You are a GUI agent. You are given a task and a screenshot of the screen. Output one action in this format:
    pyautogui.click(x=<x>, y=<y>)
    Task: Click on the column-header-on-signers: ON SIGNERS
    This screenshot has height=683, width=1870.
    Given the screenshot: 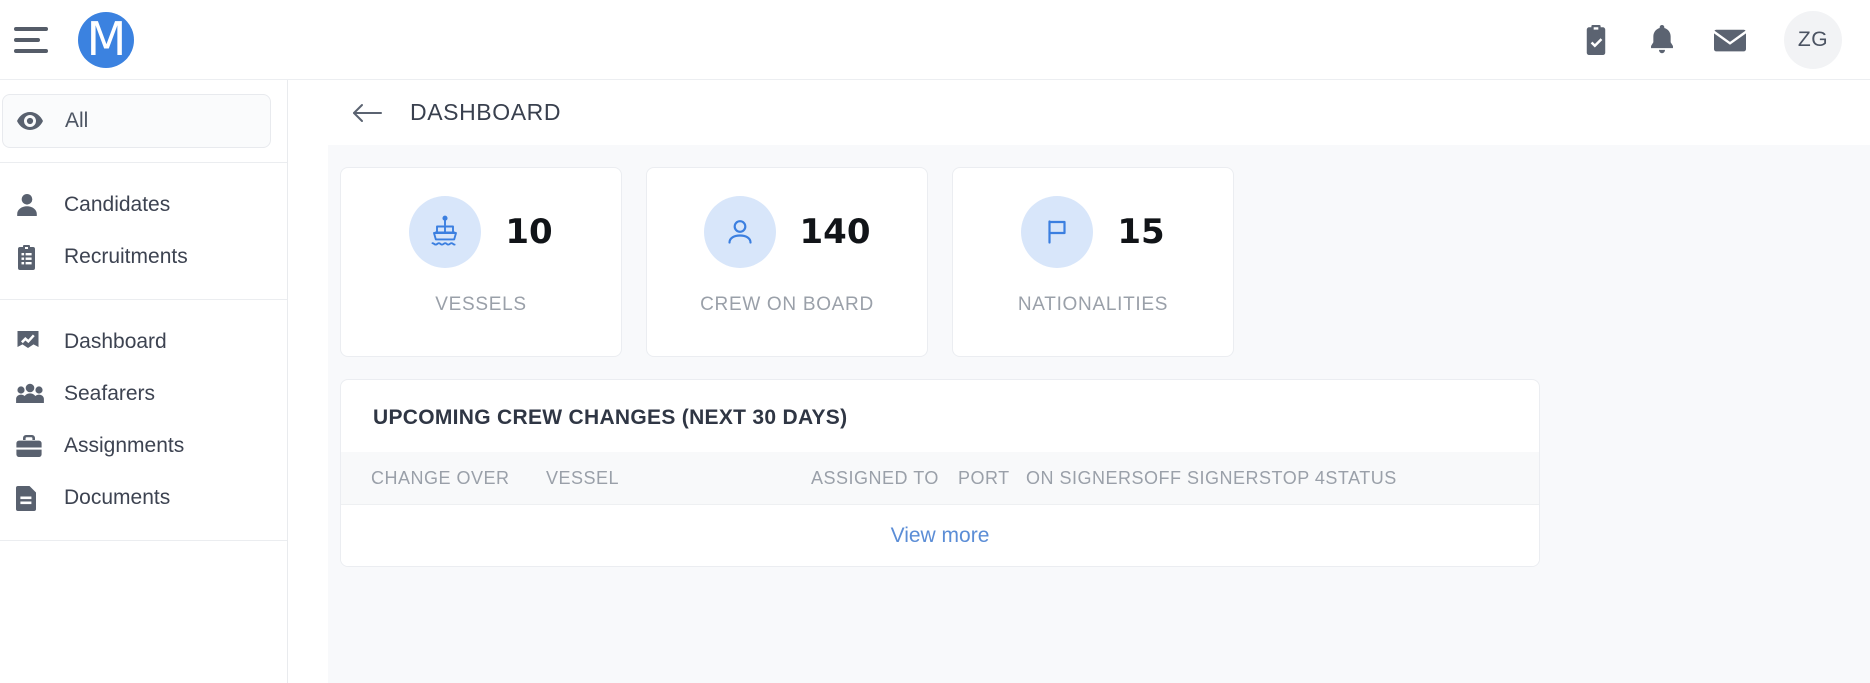 What is the action you would take?
    pyautogui.click(x=1085, y=478)
    